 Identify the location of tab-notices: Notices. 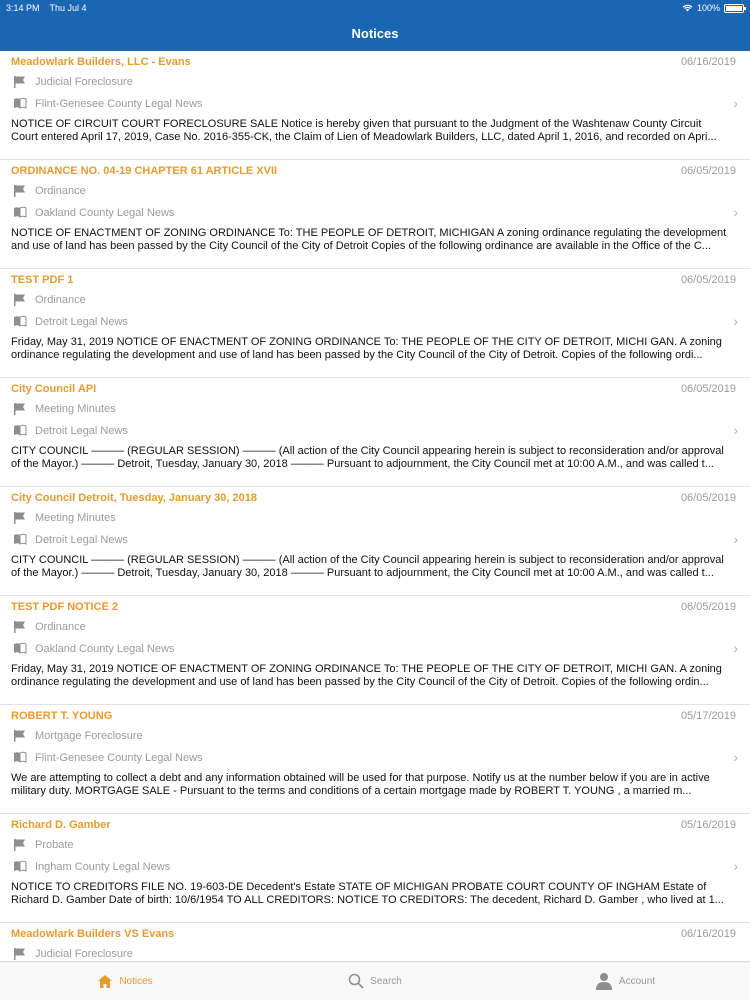
(125, 981).